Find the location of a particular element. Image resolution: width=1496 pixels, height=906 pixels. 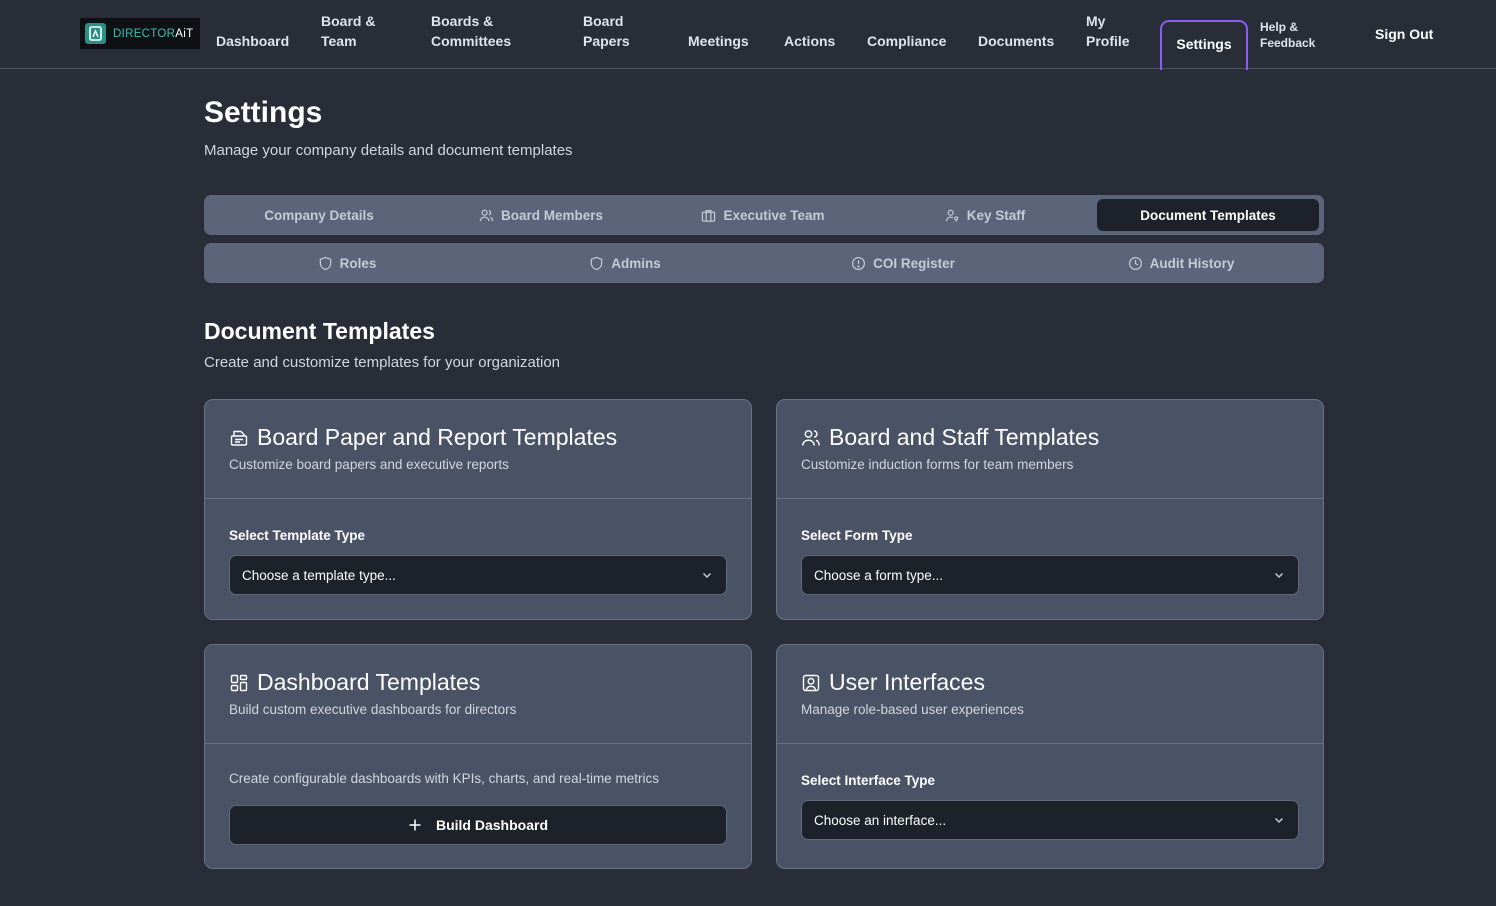

nav-documents: Documents is located at coordinates (1016, 41).